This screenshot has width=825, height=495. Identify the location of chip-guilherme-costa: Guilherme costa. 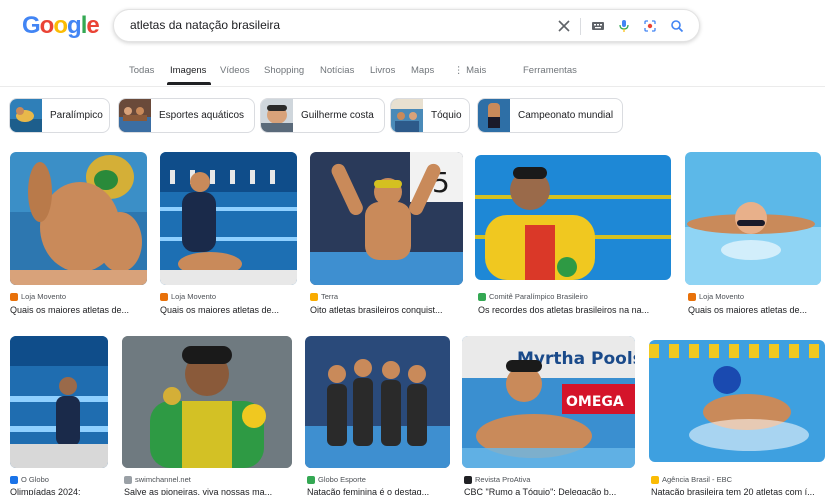
(322, 115).